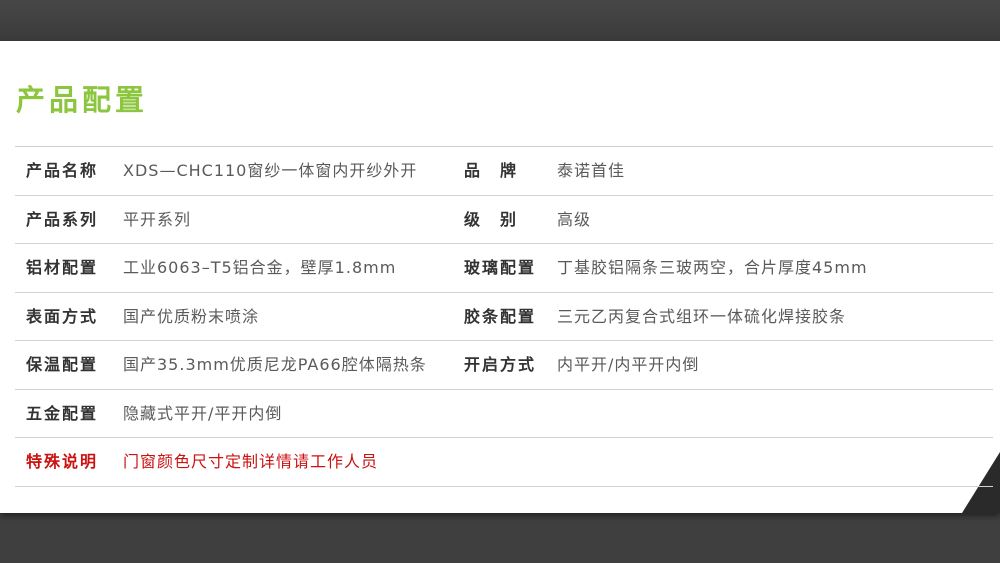 This screenshot has width=1000, height=563. What do you see at coordinates (628, 364) in the screenshot?
I see `value-opening: 内平开/内平开内倒` at bounding box center [628, 364].